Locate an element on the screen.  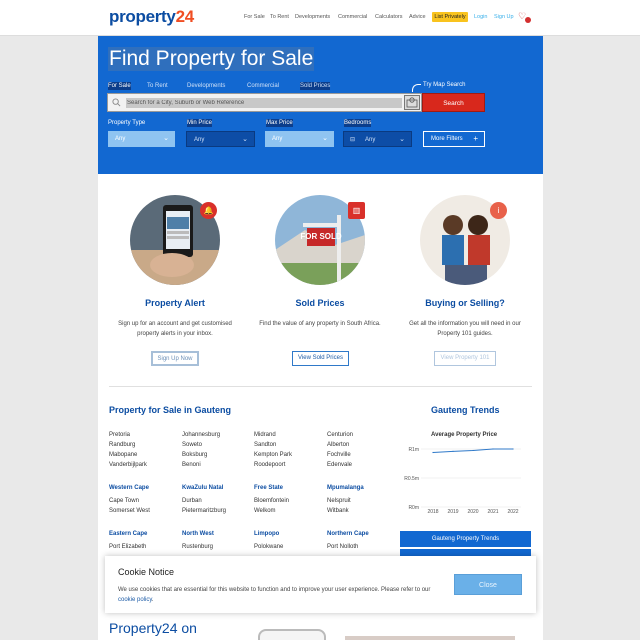
hero-title: Find Property for Sale is located at coordinates (211, 59).